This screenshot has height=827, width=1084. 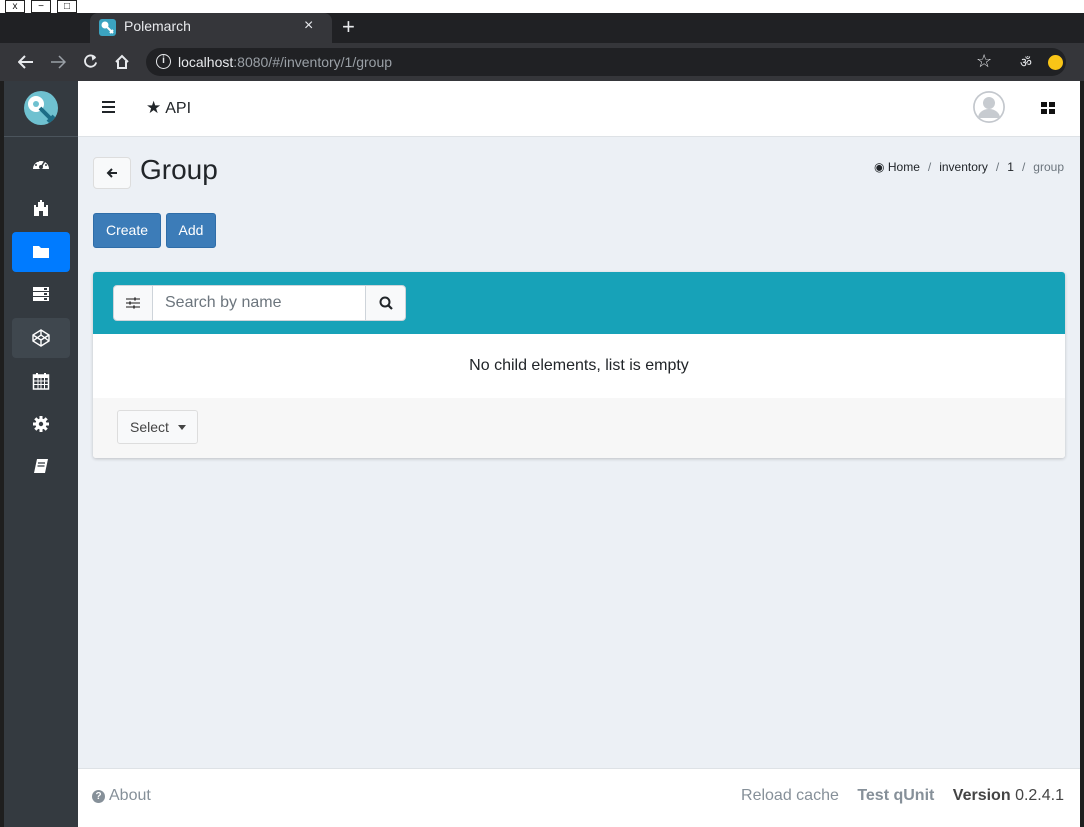 I want to click on incognito-icon: ॐ, so click(x=1026, y=62).